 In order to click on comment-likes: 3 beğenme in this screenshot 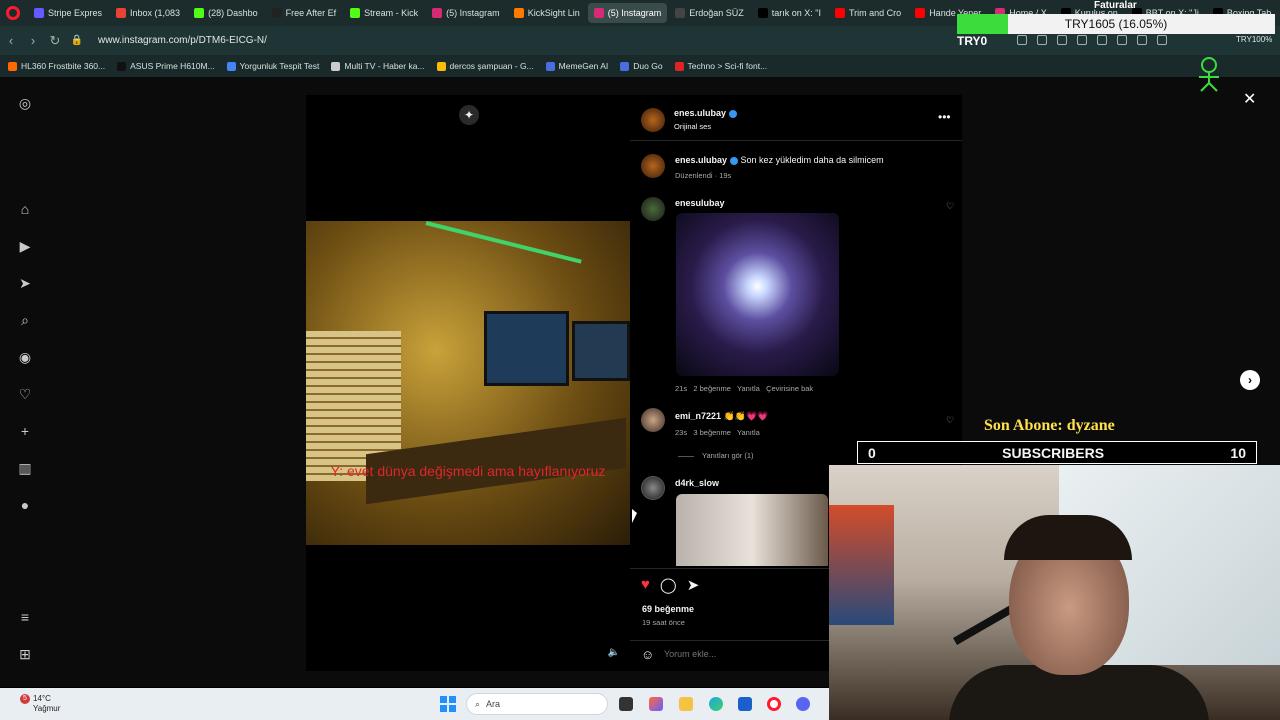, I will do `click(712, 432)`.